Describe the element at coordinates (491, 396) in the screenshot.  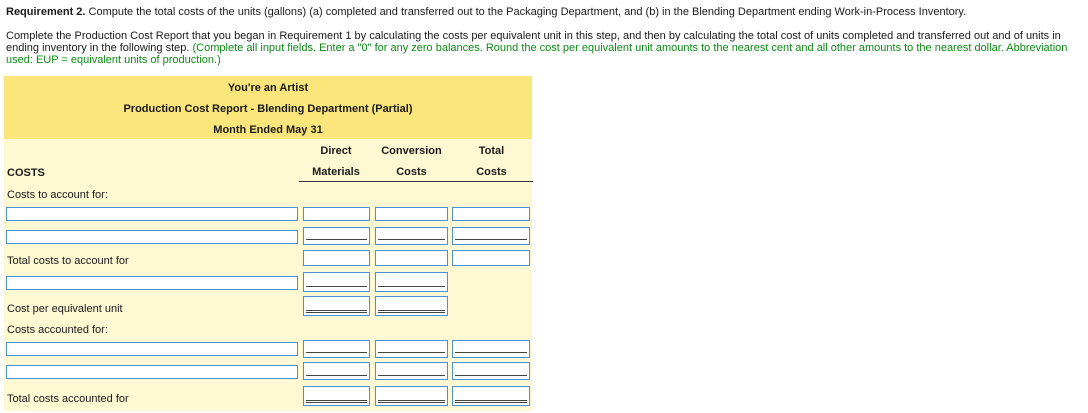
I see `total-accounted-total-input` at that location.